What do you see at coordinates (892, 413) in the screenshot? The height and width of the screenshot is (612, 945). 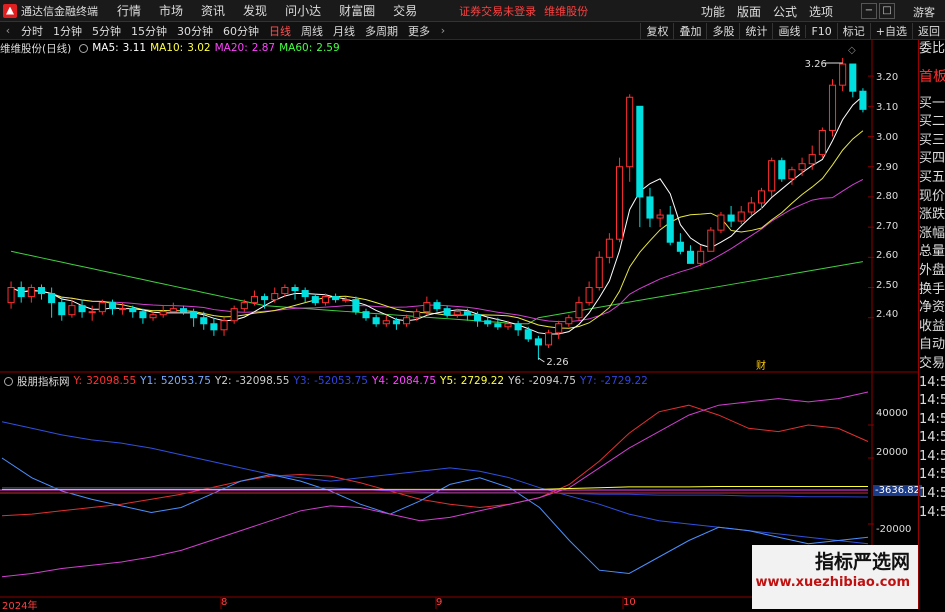 I see `indicator-tick: 40000` at bounding box center [892, 413].